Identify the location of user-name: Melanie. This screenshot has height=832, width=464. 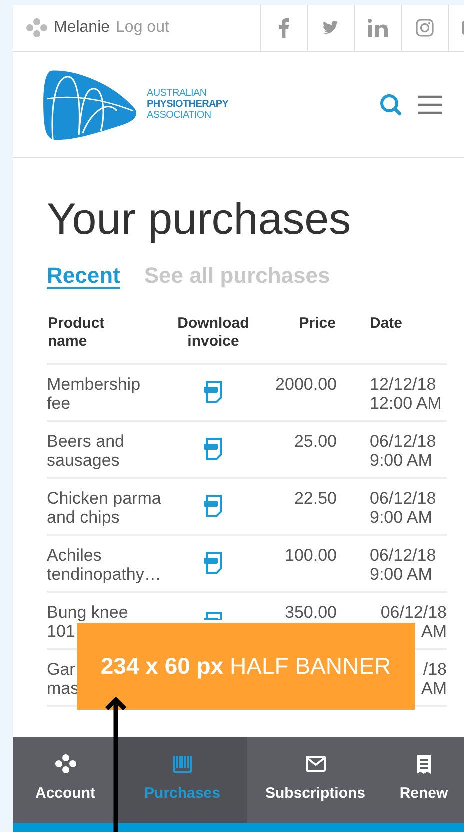
(82, 28).